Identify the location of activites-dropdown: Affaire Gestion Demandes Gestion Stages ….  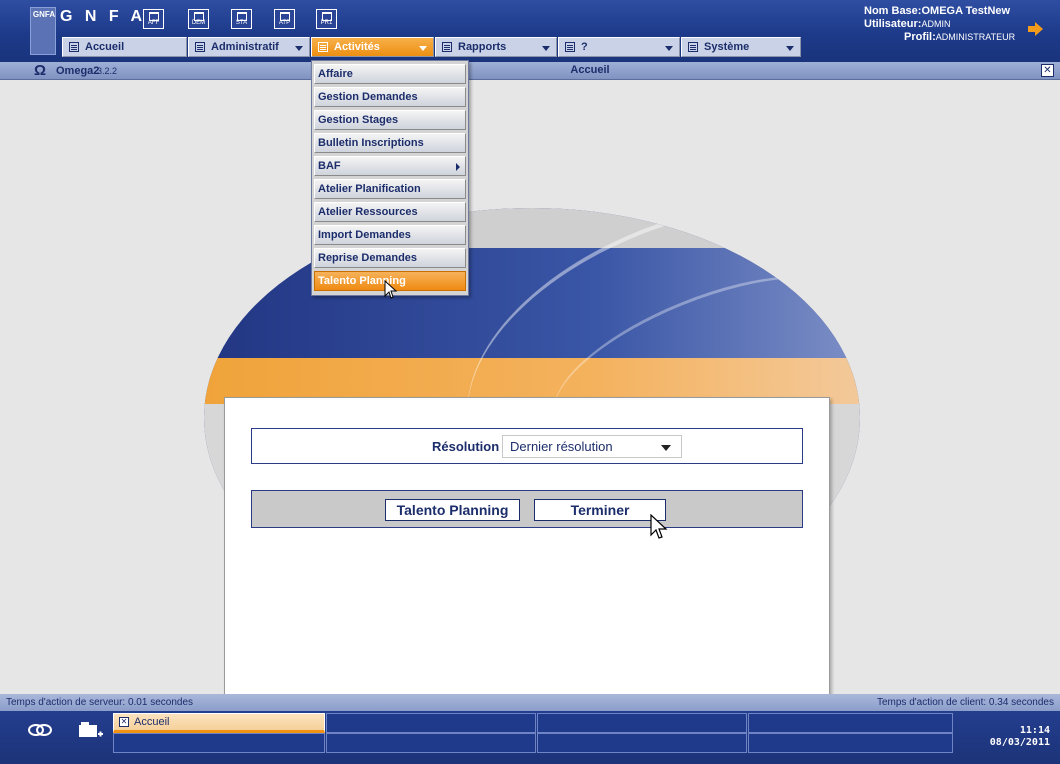
(390, 178).